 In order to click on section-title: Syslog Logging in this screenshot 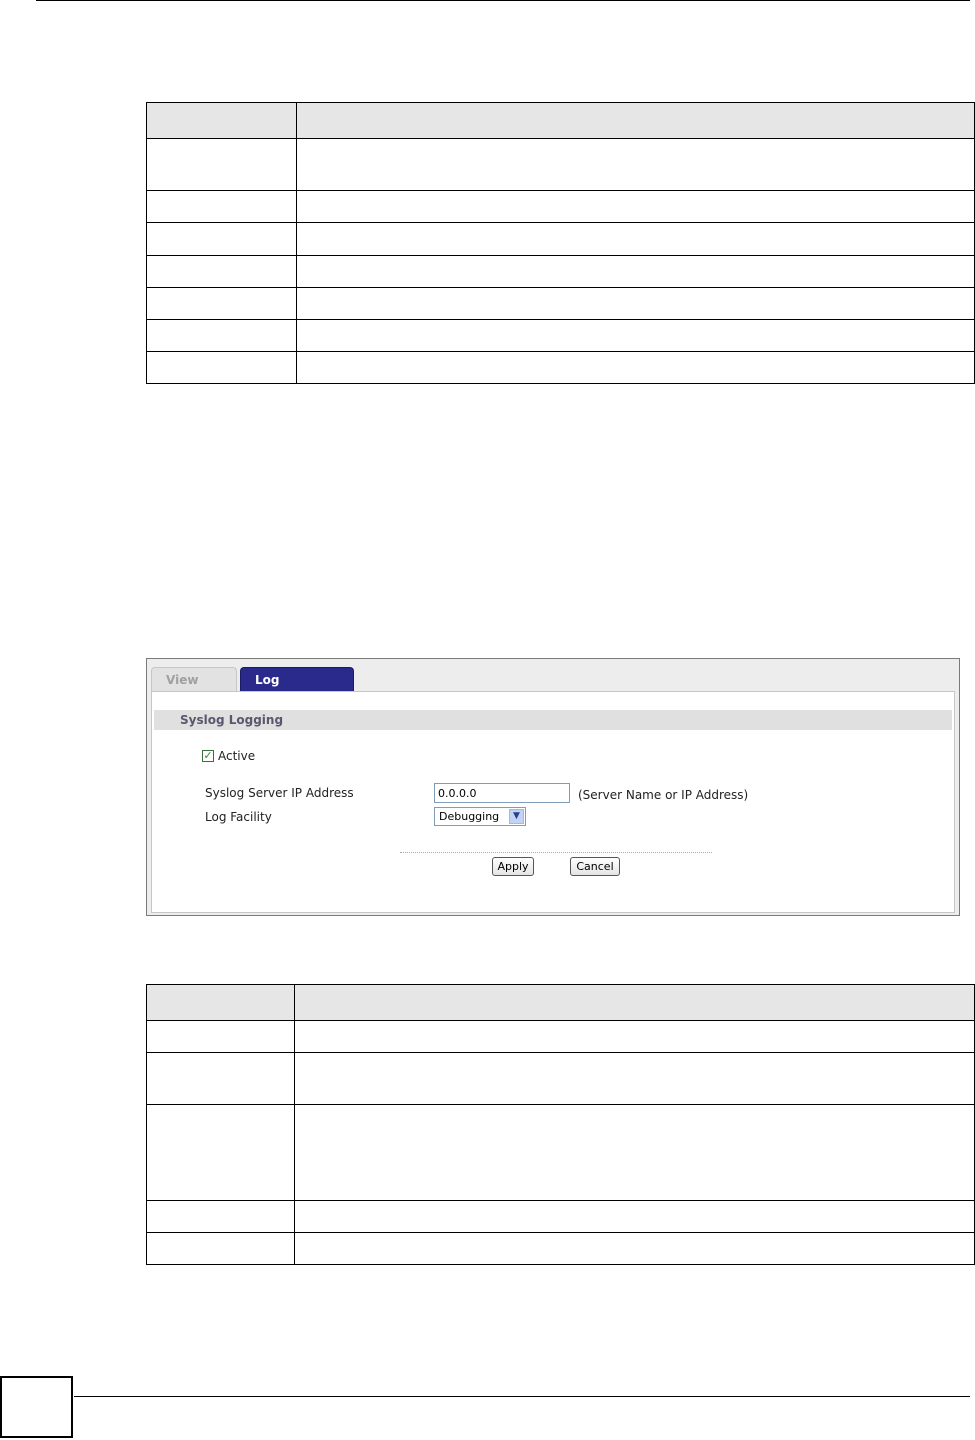, I will do `click(553, 720)`.